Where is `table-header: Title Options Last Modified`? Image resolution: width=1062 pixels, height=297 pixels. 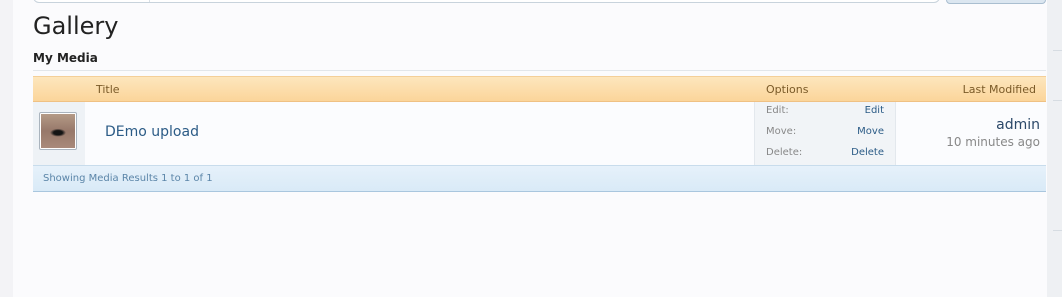 table-header: Title Options Last Modified is located at coordinates (539, 89).